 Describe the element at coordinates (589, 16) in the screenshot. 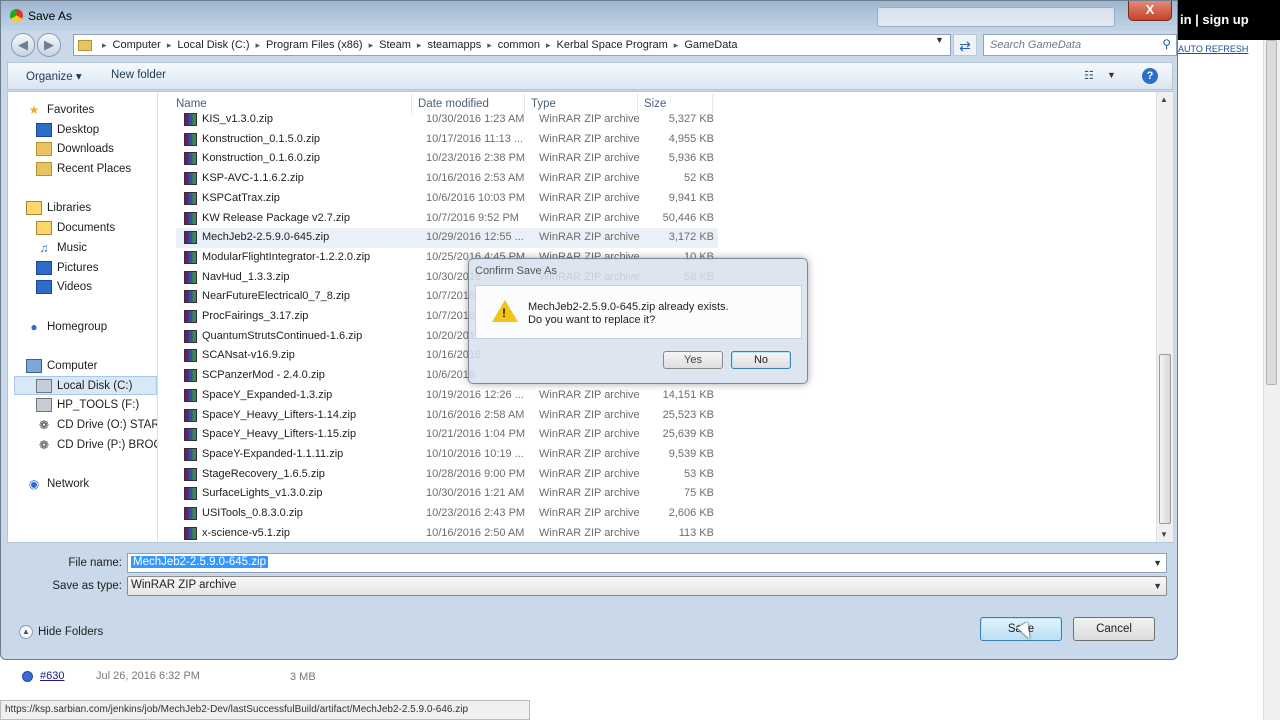

I see `title-bar: Save As X` at that location.